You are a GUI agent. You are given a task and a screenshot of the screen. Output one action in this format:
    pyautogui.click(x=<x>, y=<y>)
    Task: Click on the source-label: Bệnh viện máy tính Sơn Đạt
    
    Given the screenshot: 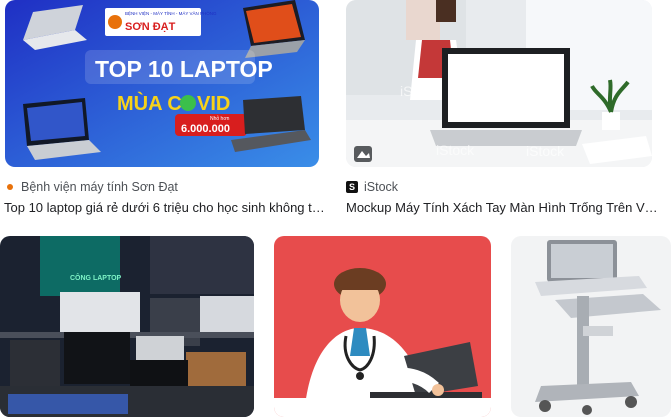 What is the action you would take?
    pyautogui.click(x=99, y=187)
    